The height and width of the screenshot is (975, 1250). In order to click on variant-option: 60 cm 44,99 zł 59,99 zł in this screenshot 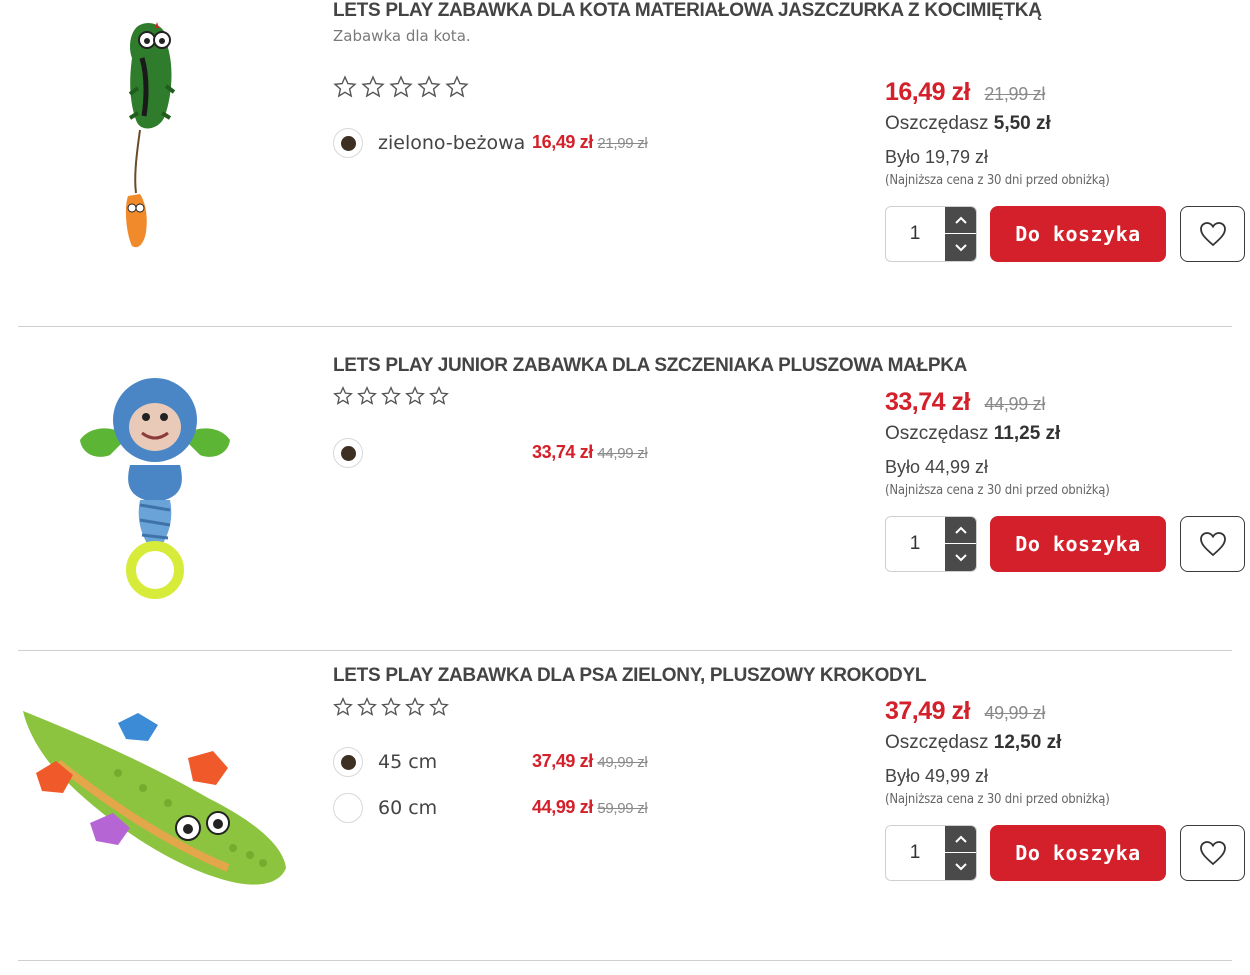, I will do `click(503, 809)`.